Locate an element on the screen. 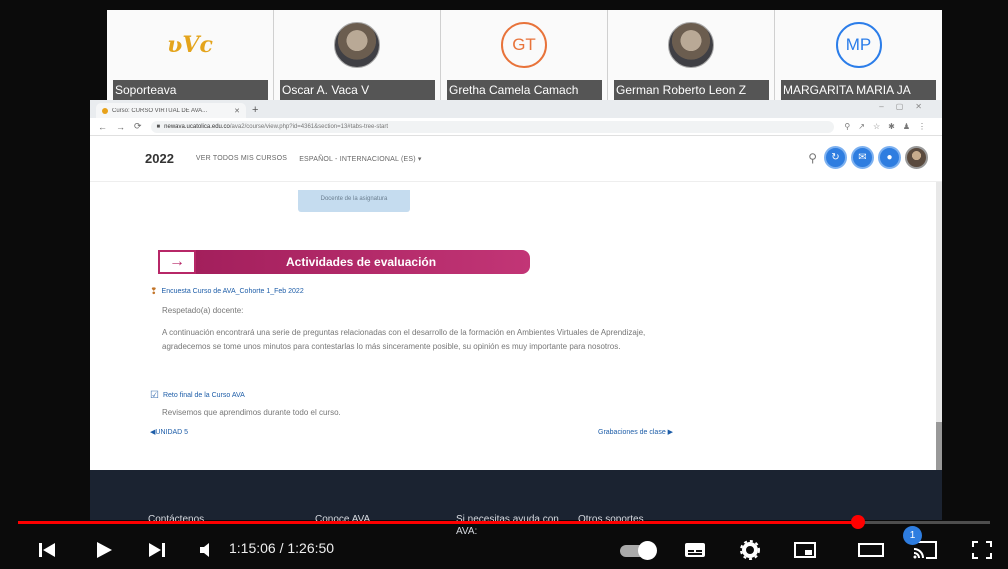 The image size is (1008, 569). participant-tile: German Roberto Leon Z is located at coordinates (691, 55).